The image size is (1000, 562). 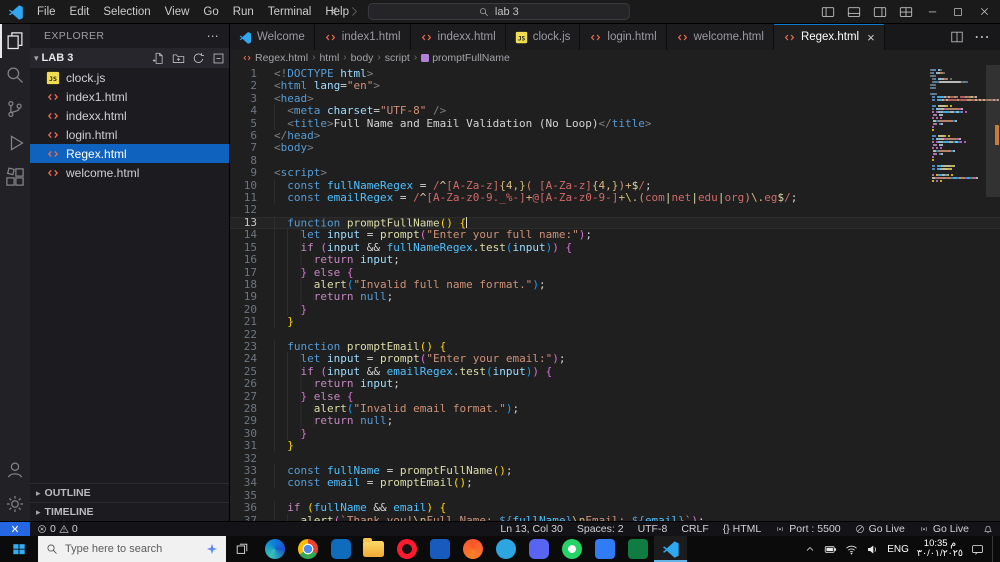 I want to click on code-line-7: 7 <body>, so click(x=615, y=148).